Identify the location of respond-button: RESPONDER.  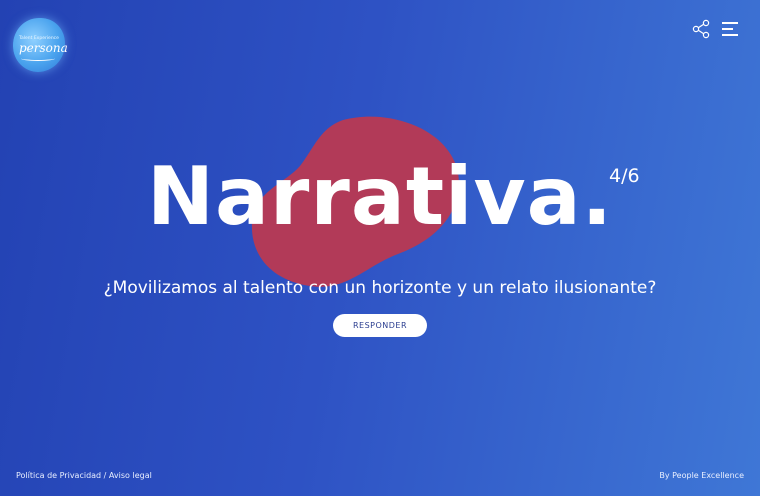
(380, 325).